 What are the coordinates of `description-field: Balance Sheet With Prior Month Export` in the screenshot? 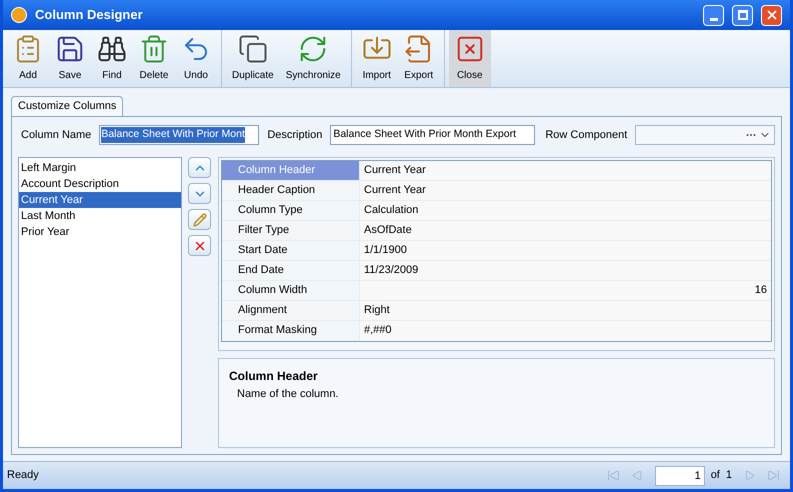 It's located at (433, 135).